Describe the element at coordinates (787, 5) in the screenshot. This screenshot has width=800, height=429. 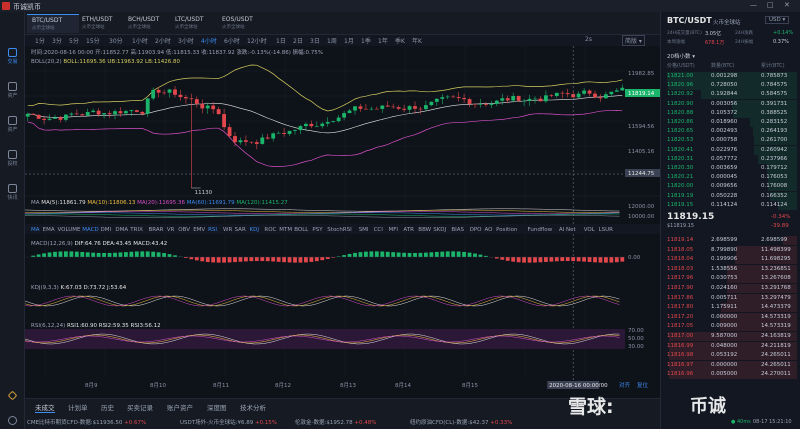
I see `close-button: ✕` at that location.